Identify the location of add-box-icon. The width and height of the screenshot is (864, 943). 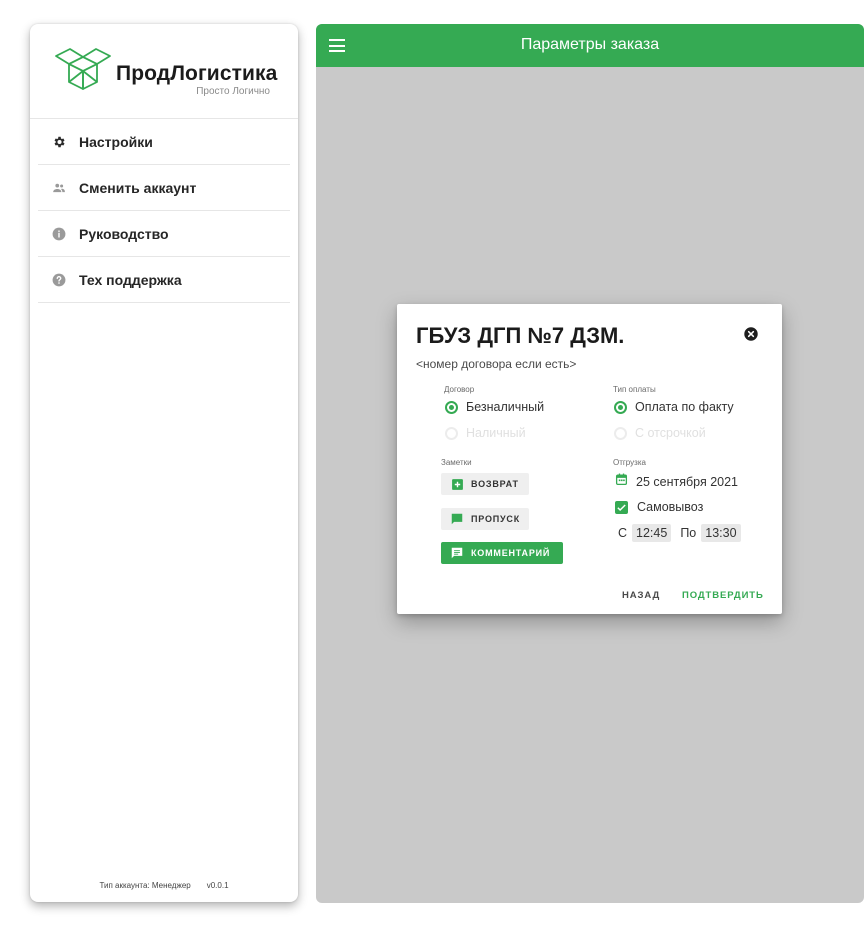
(457, 484).